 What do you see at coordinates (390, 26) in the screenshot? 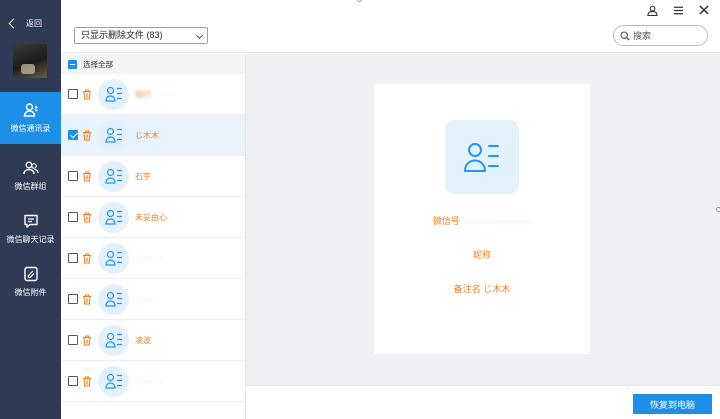
I see `top-toolbar: 只显示删除文件 (83)` at bounding box center [390, 26].